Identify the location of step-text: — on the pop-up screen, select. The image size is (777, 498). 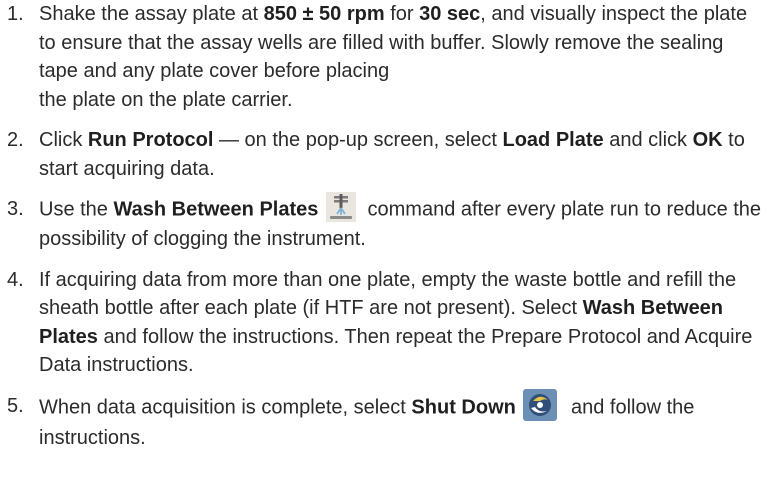
(358, 140).